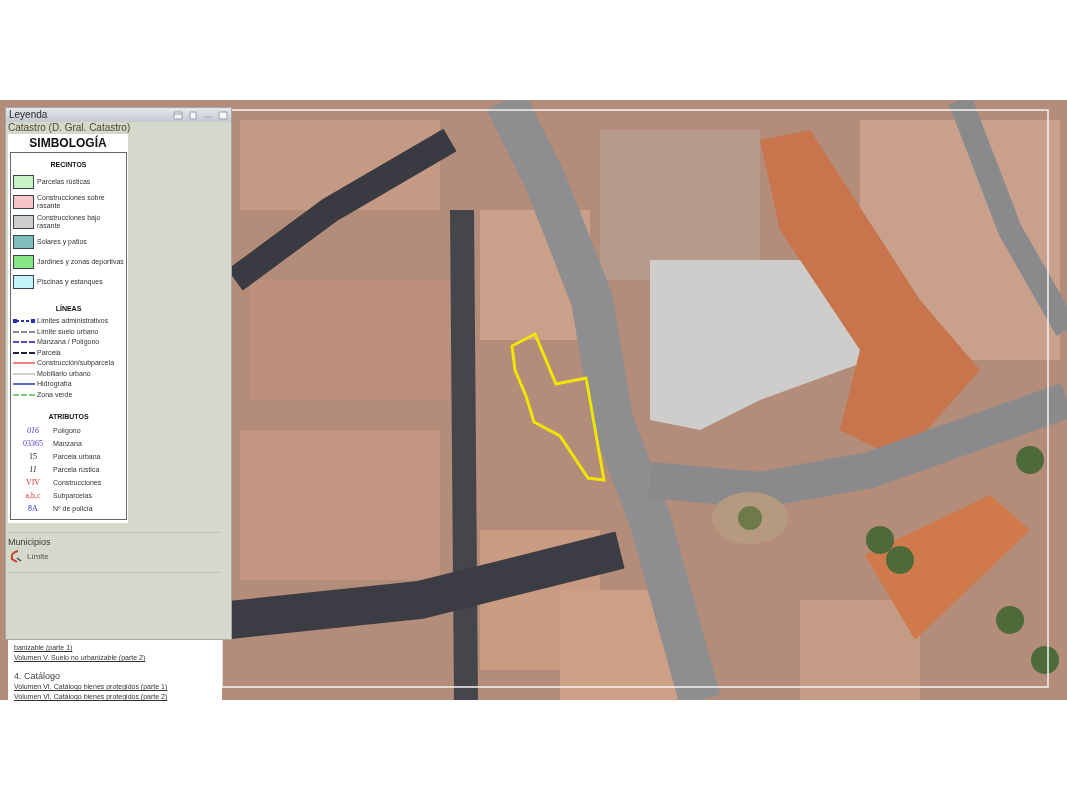 The image size is (1067, 800). I want to click on window-title: Leyenda, so click(28, 115).